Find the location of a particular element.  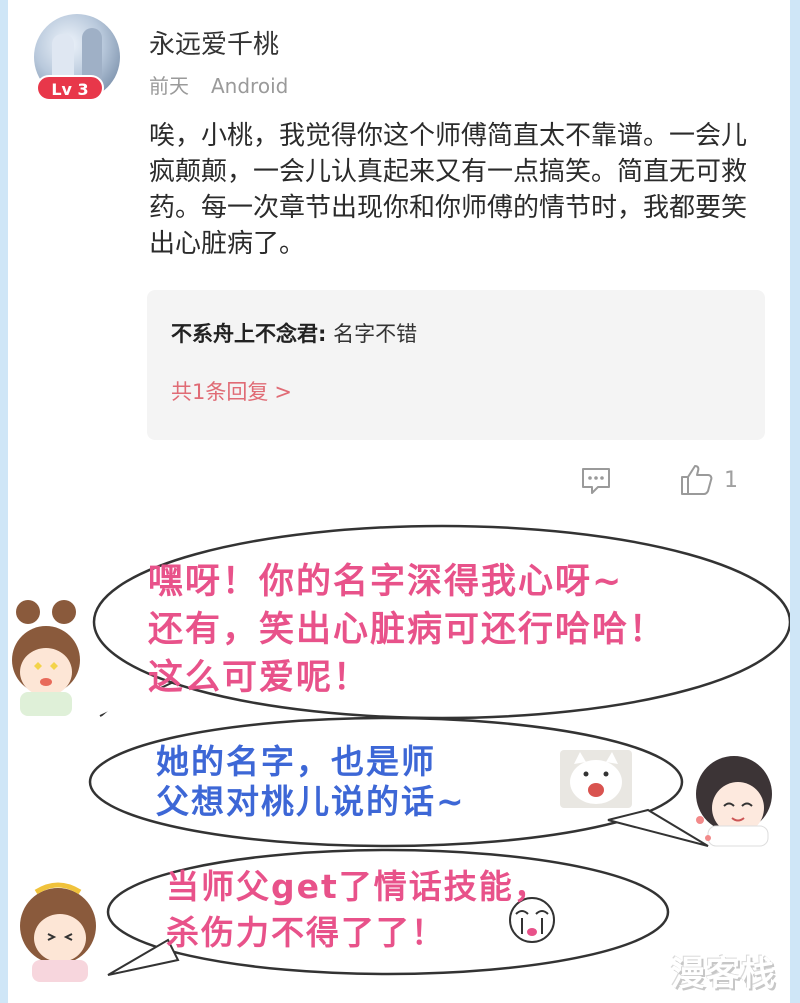

bubble-line: 这么可爱呢！ is located at coordinates (259, 678).